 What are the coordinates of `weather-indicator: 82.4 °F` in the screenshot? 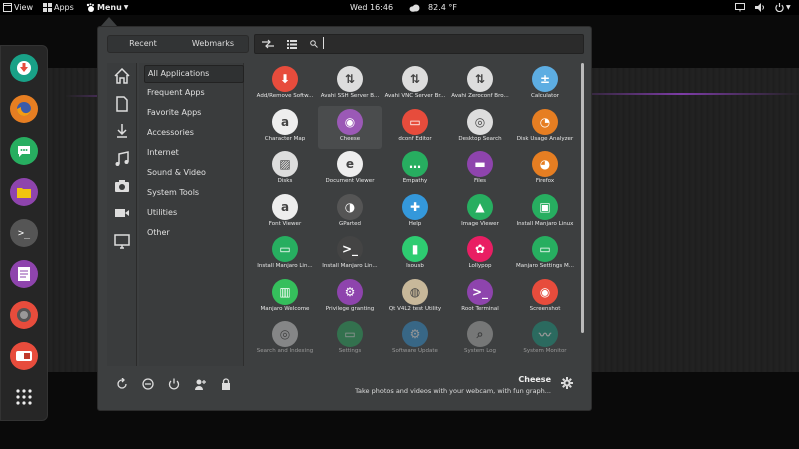 It's located at (433, 7).